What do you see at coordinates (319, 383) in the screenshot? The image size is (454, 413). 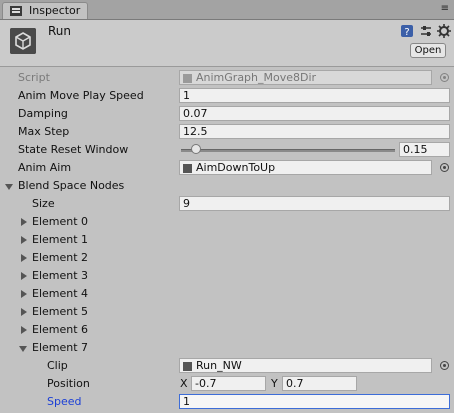 I see `position-y-input: 0.7` at bounding box center [319, 383].